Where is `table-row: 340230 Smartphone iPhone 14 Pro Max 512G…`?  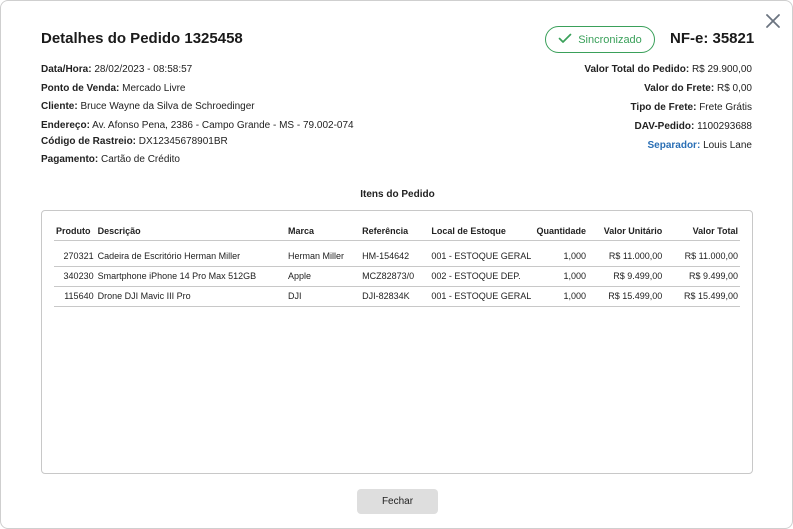
table-row: 340230 Smartphone iPhone 14 Pro Max 512G… is located at coordinates (397, 276).